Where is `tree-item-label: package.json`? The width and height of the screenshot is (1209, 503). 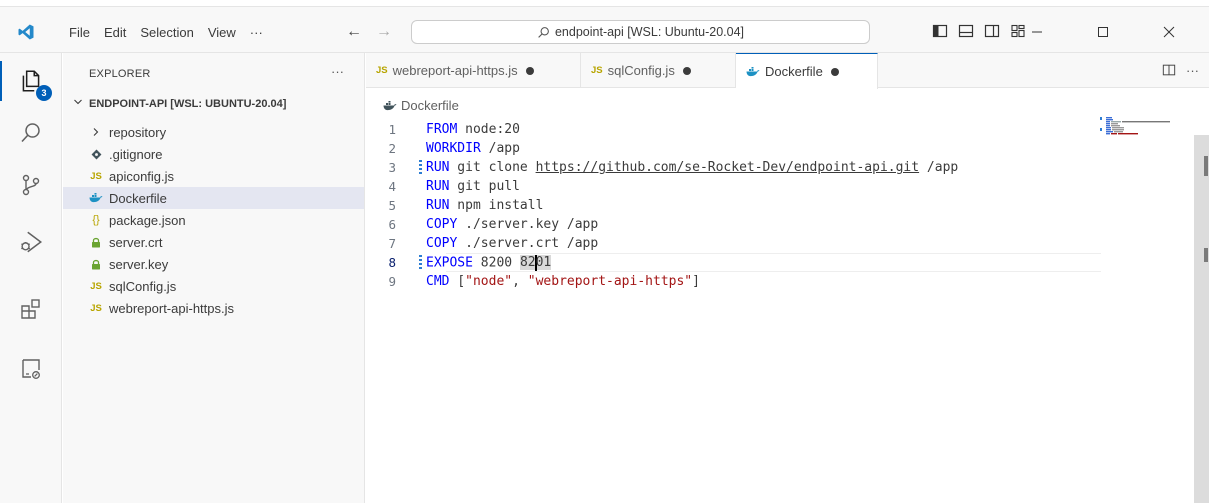 tree-item-label: package.json is located at coordinates (147, 220).